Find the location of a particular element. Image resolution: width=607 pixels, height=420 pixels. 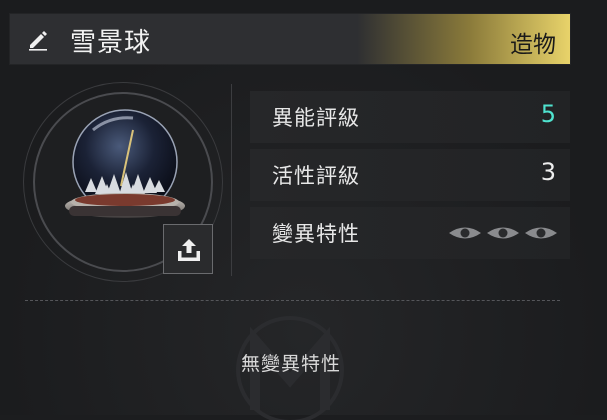

no-mutation-text: 無變異特性 is located at coordinates (290, 364).